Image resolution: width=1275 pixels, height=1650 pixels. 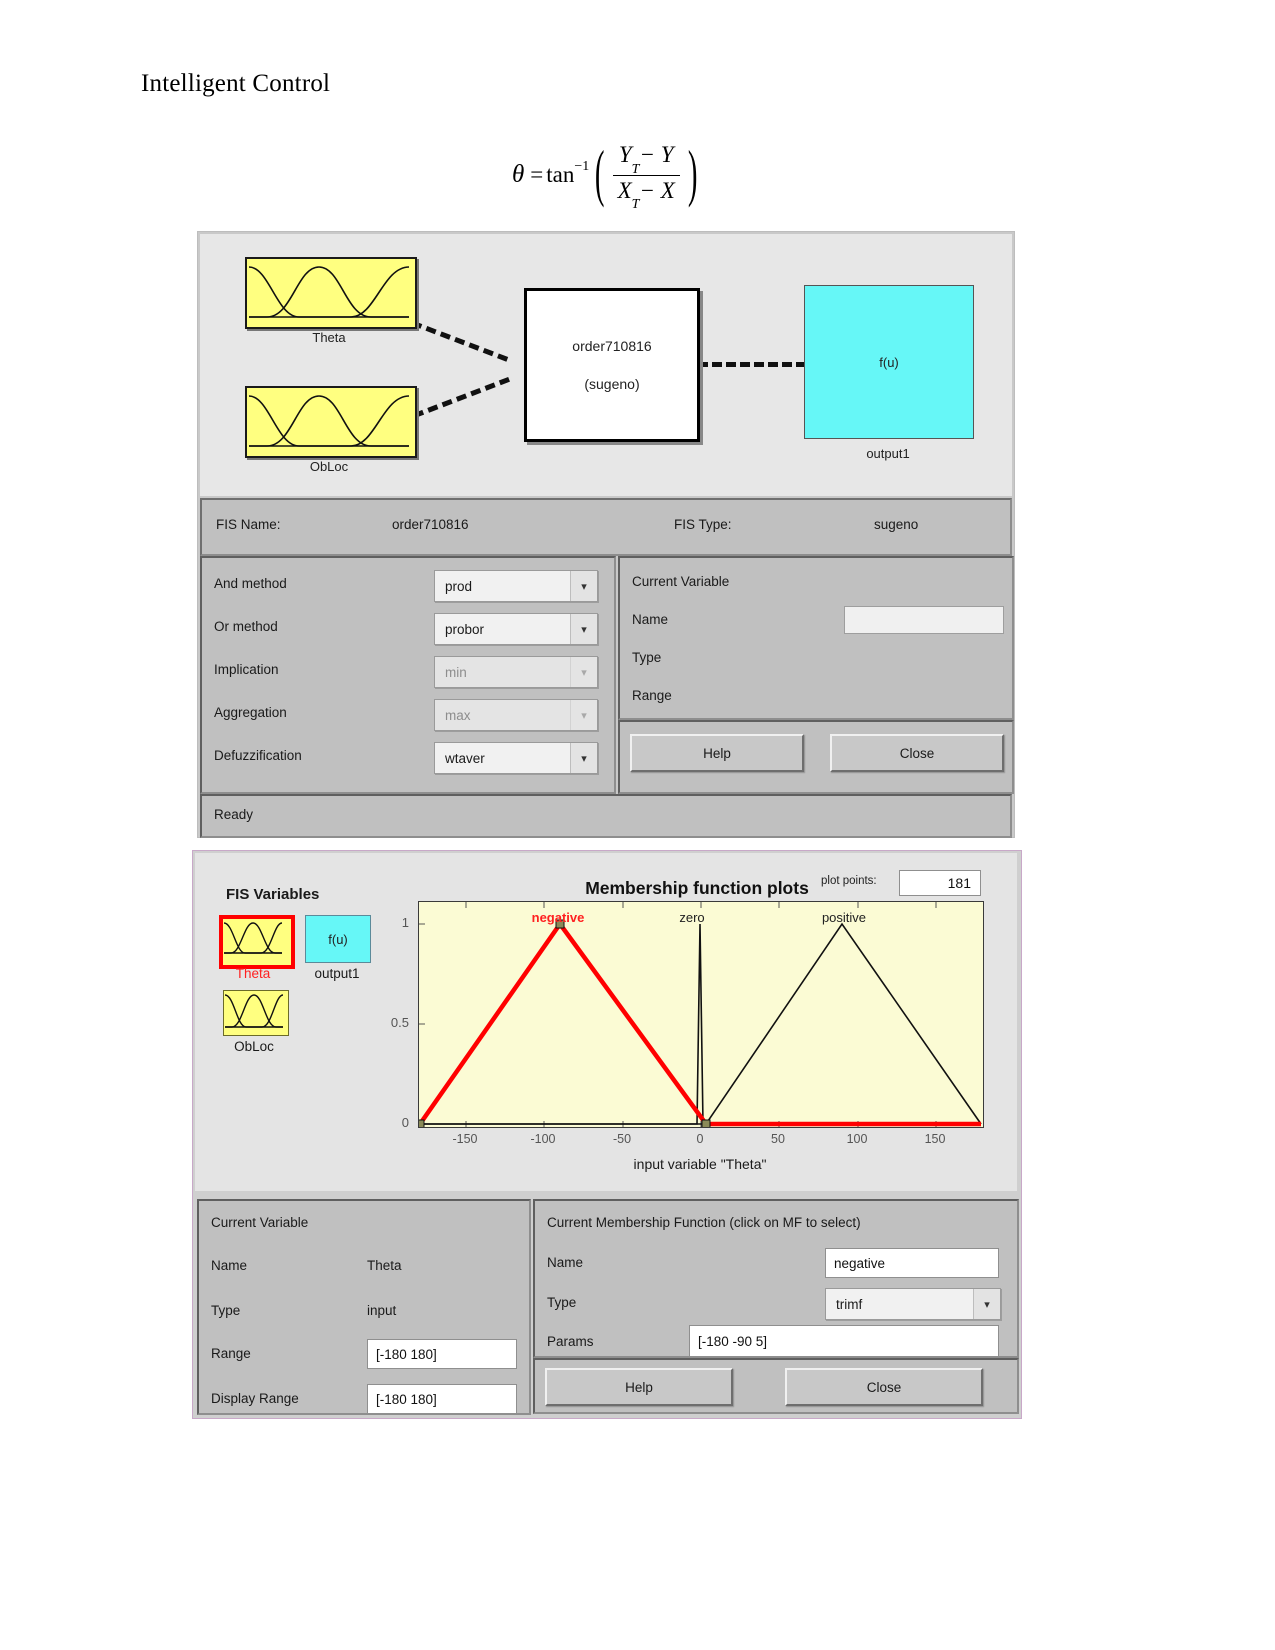 I want to click on mf-params-input: [-180 -90 5], so click(x=844, y=1341).